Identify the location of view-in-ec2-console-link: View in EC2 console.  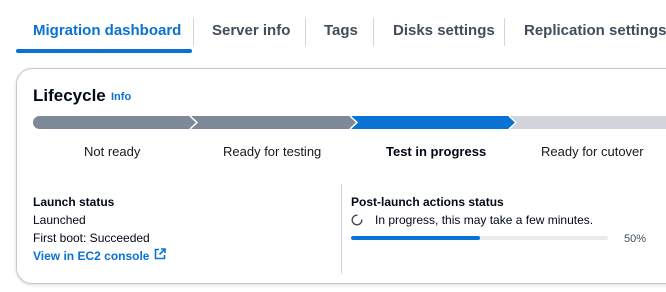
(100, 255).